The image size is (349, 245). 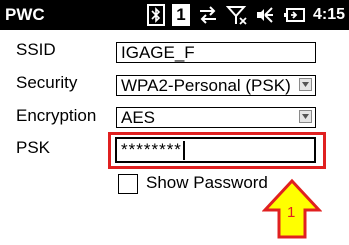 I want to click on encryption-value: AES, so click(x=138, y=117).